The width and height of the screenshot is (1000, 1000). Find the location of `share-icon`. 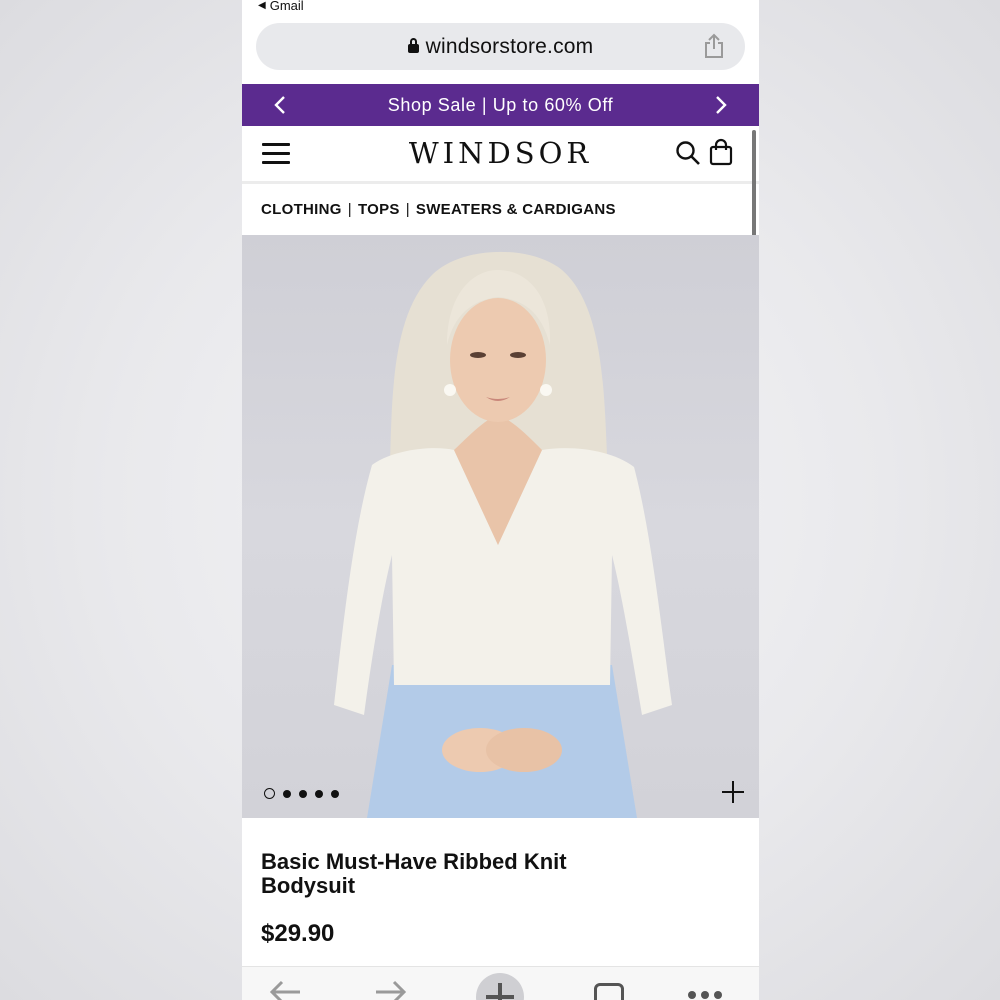

share-icon is located at coordinates (714, 46).